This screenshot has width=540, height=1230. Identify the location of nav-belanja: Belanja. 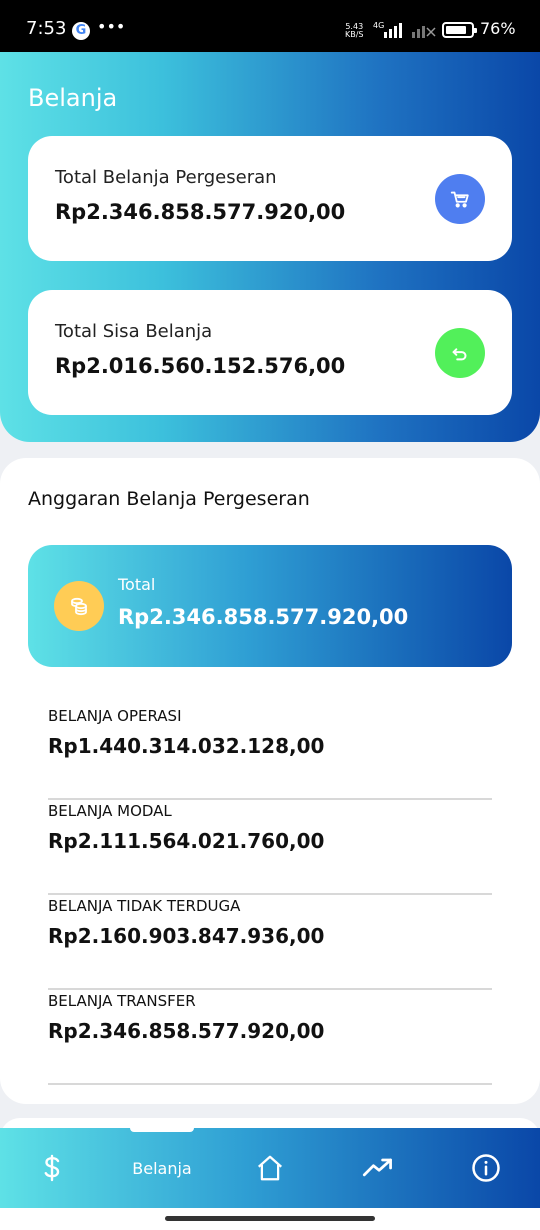
(162, 1168).